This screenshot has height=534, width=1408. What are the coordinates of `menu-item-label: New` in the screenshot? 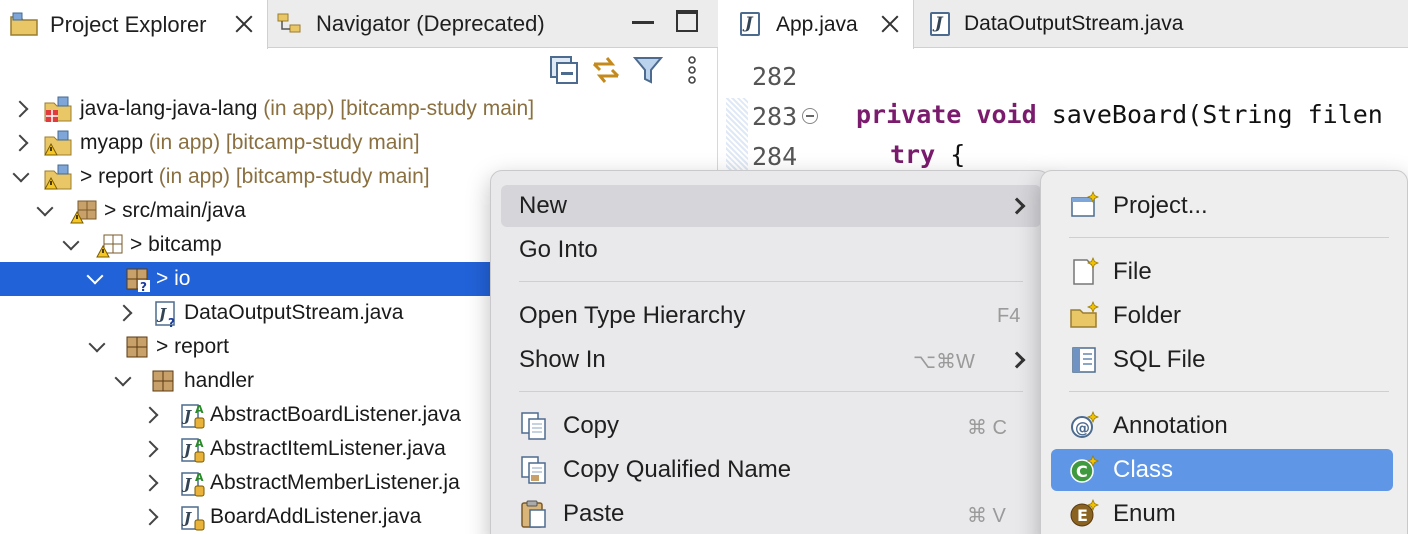 It's located at (543, 205).